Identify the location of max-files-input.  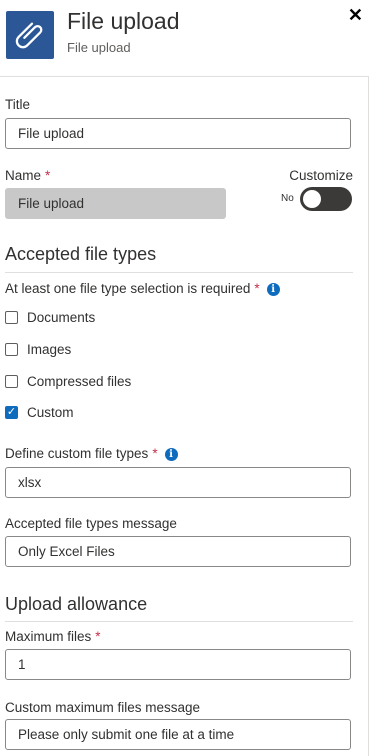
(178, 664).